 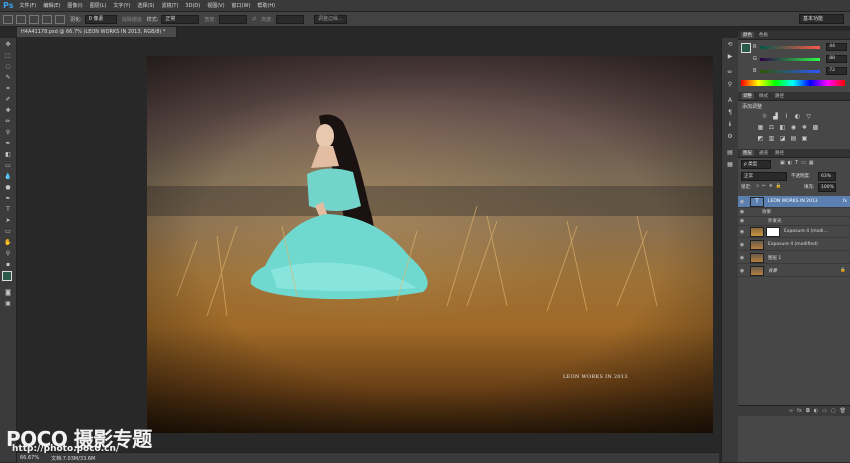 What do you see at coordinates (241, 5) in the screenshot?
I see `menu-window: 窗口(W)` at bounding box center [241, 5].